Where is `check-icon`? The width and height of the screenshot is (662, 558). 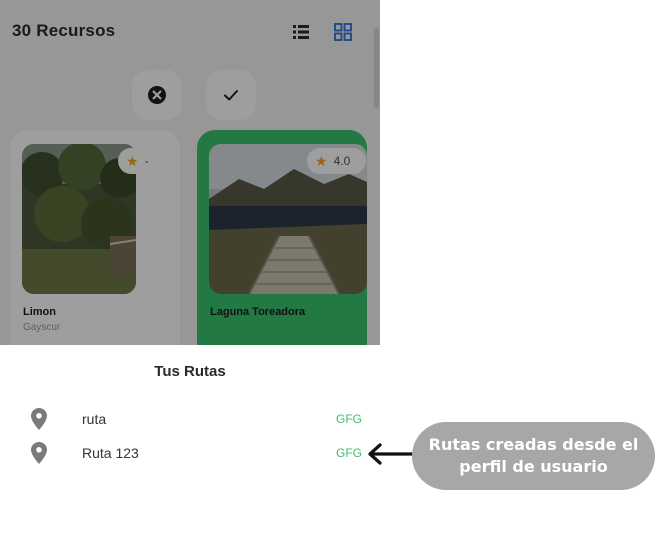 check-icon is located at coordinates (231, 95).